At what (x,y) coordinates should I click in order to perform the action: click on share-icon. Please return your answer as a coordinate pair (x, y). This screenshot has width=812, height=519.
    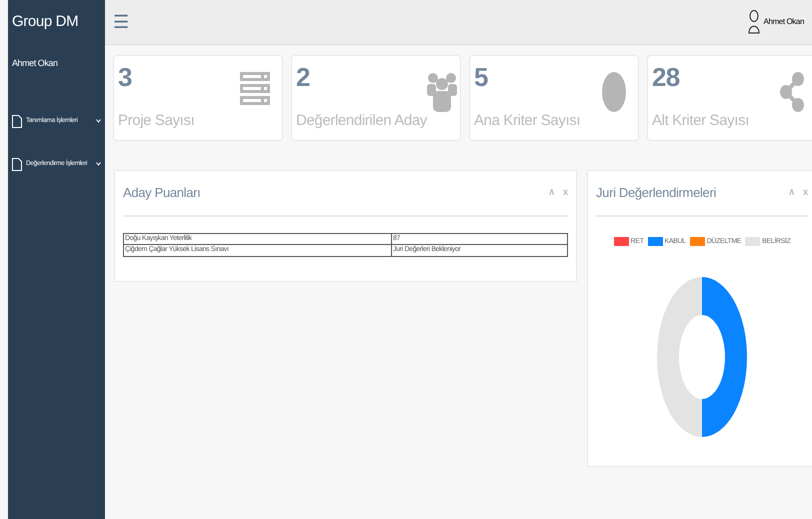
    Looking at the image, I should click on (792, 92).